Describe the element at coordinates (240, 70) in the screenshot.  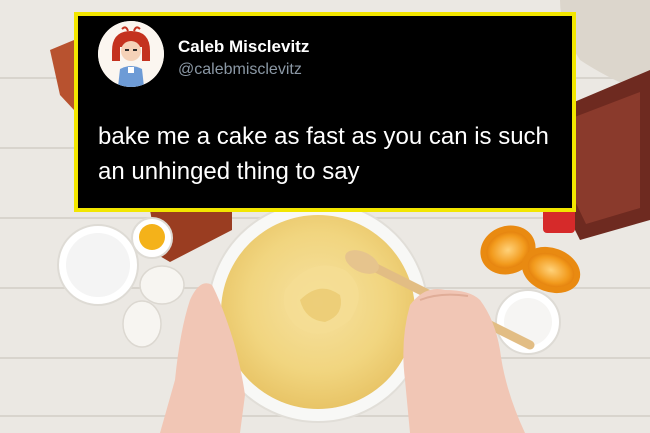
I see `author-handle: @calebmisclevitz` at that location.